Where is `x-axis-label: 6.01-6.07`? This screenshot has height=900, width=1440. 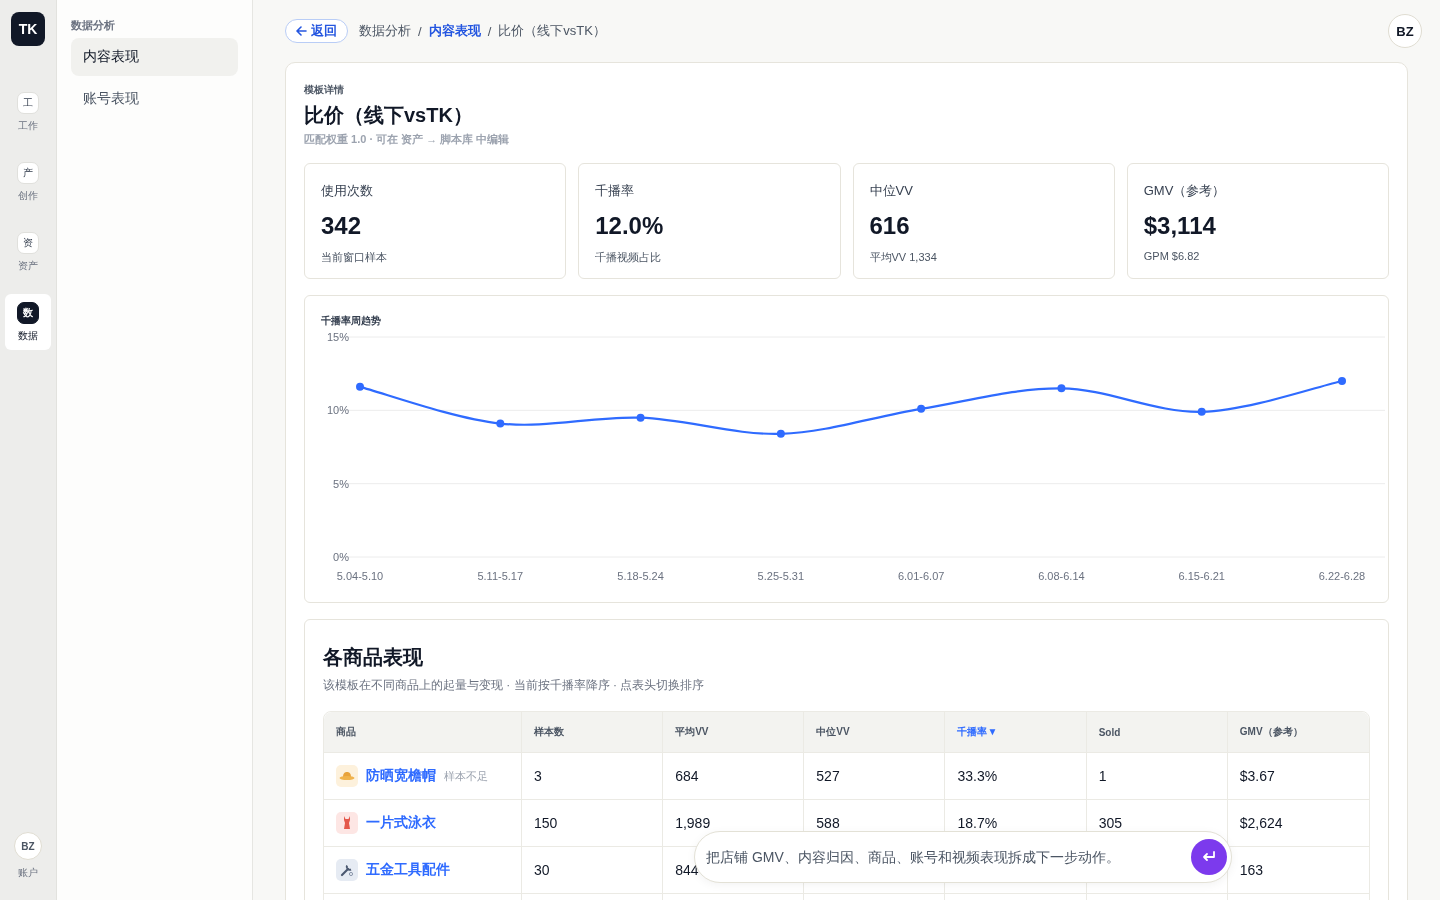
x-axis-label: 6.01-6.07 is located at coordinates (921, 576).